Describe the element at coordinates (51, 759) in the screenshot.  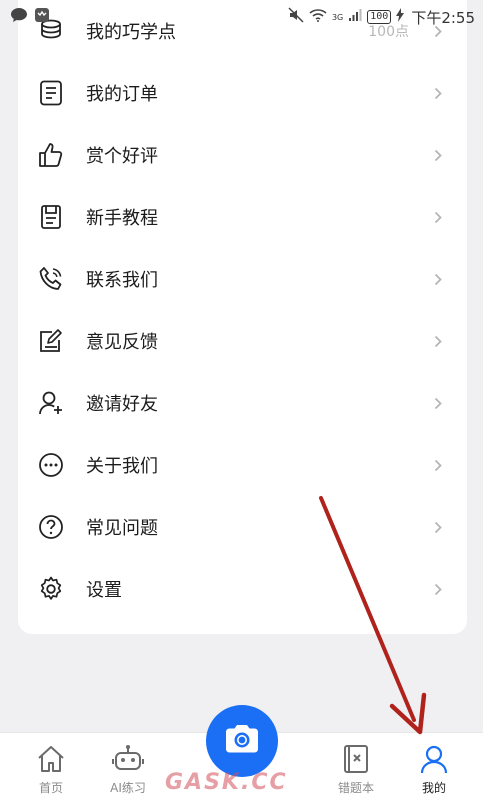
I see `home-icon` at that location.